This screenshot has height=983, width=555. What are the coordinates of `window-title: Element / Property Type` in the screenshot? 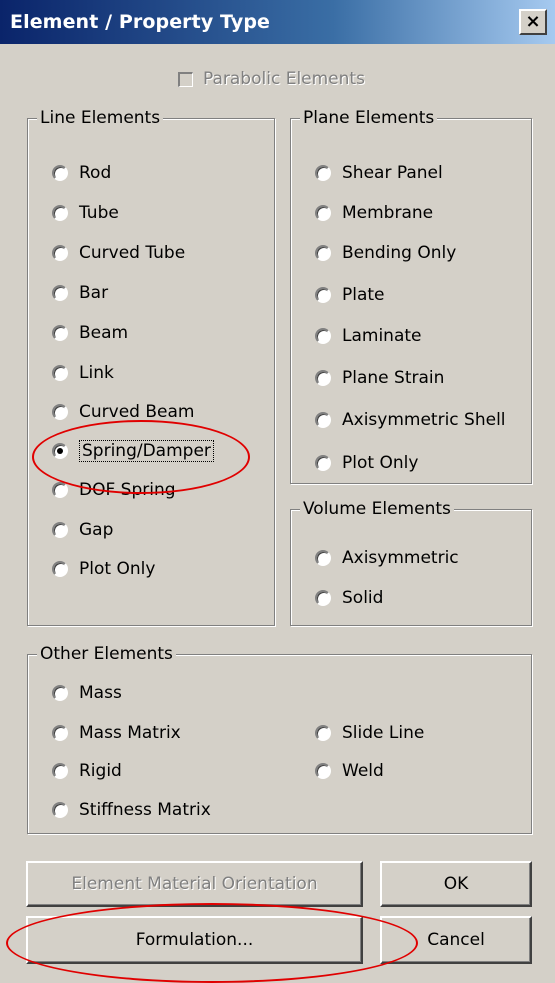 It's located at (140, 22).